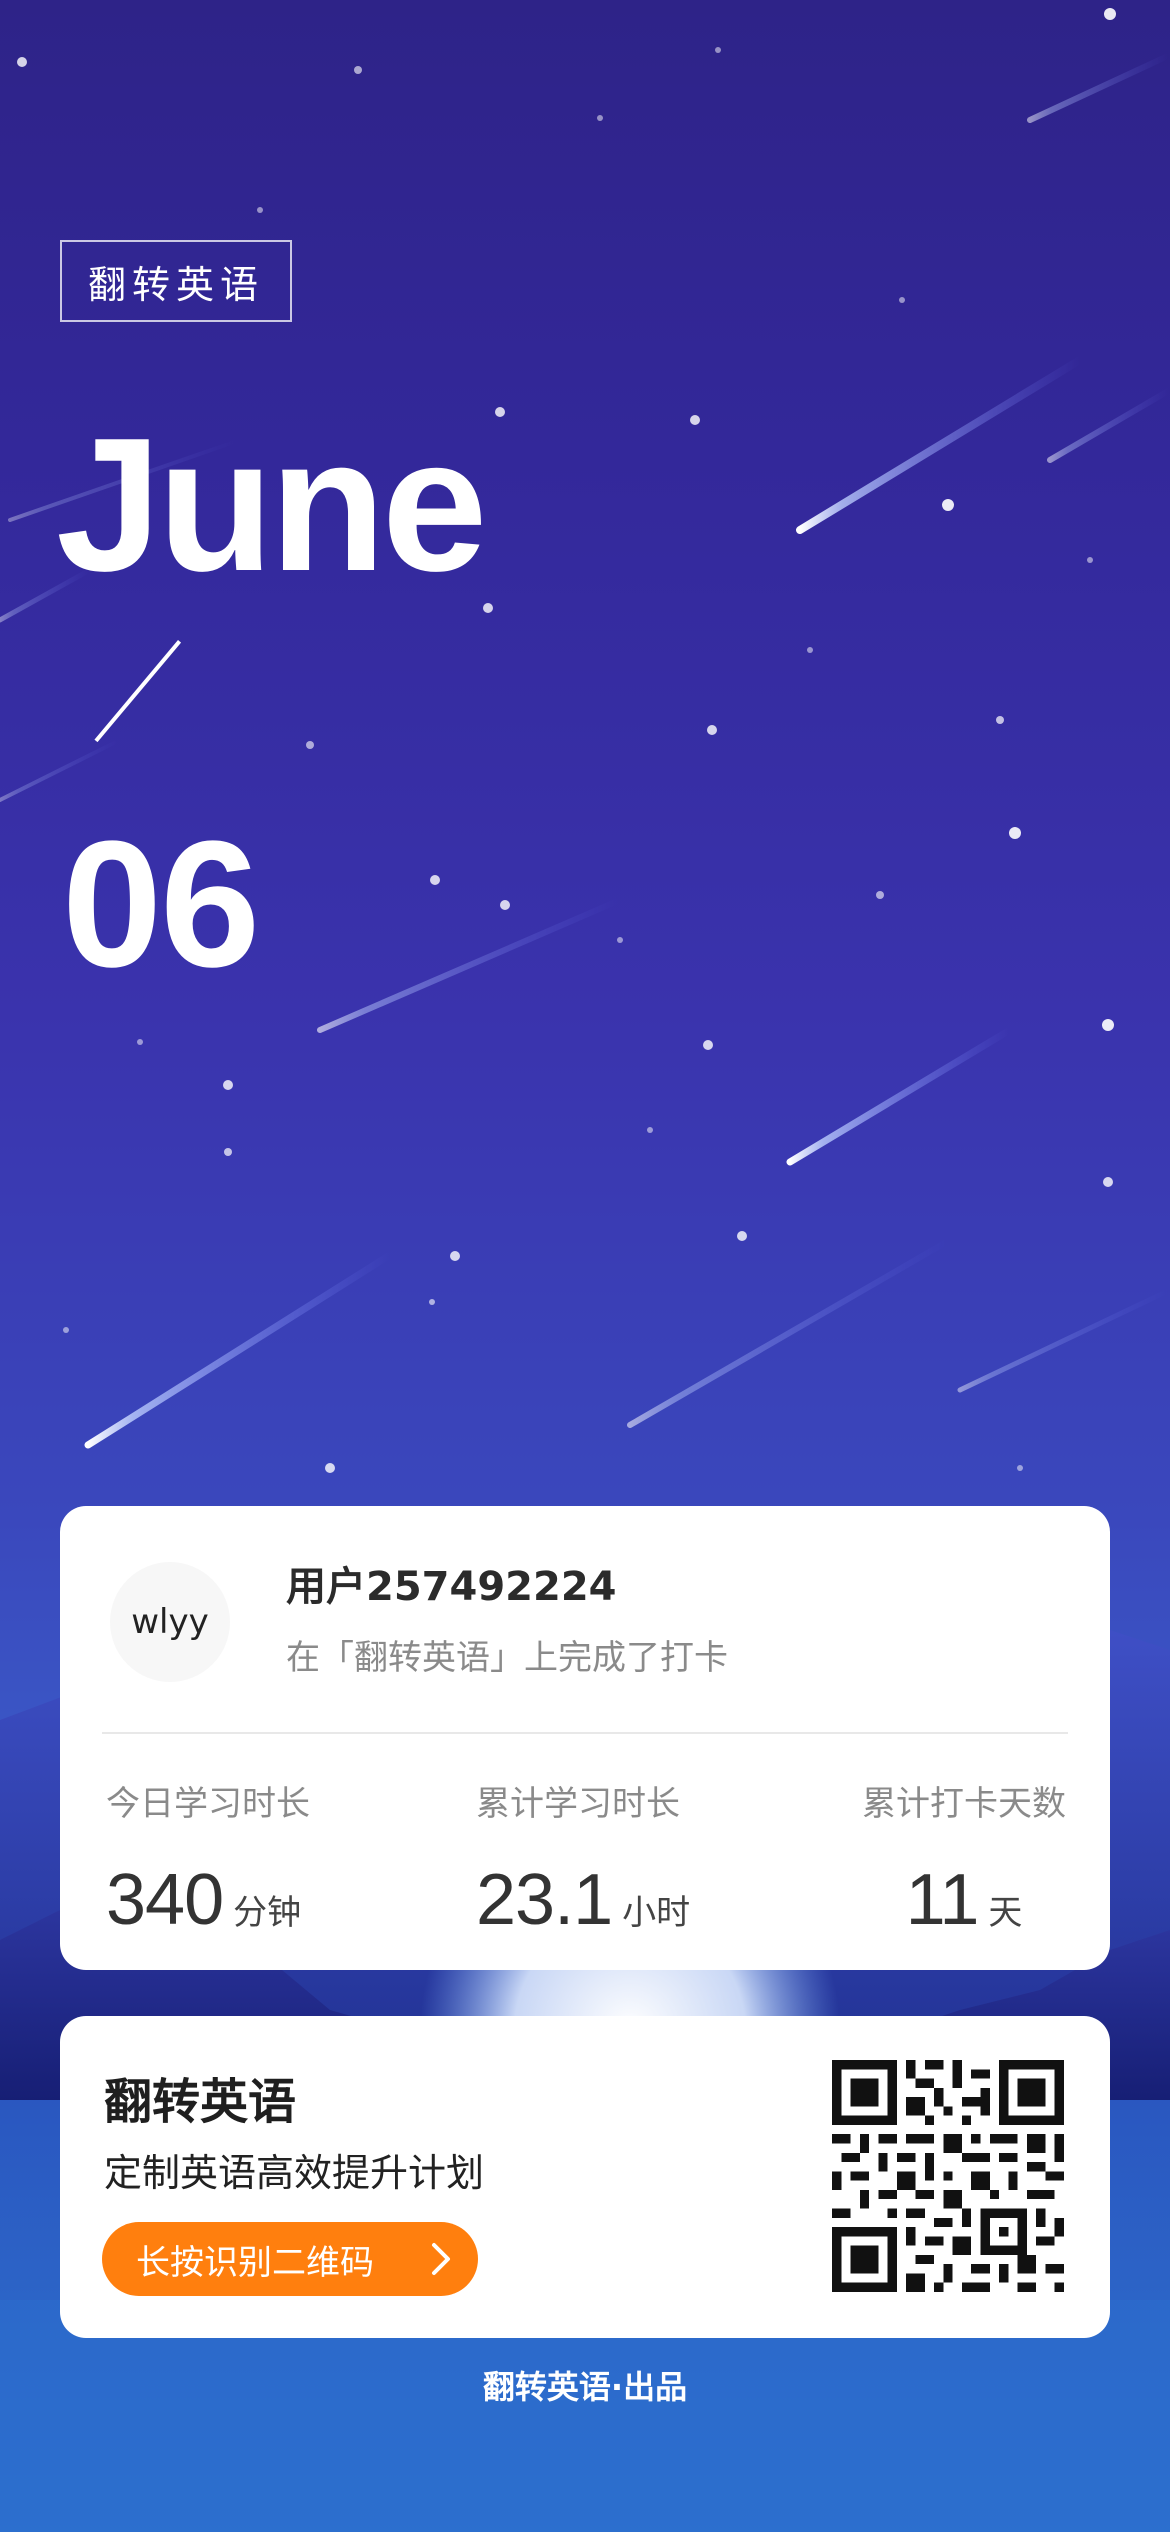  Describe the element at coordinates (200, 2102) in the screenshot. I see `promo-title: 翻转英语` at that location.